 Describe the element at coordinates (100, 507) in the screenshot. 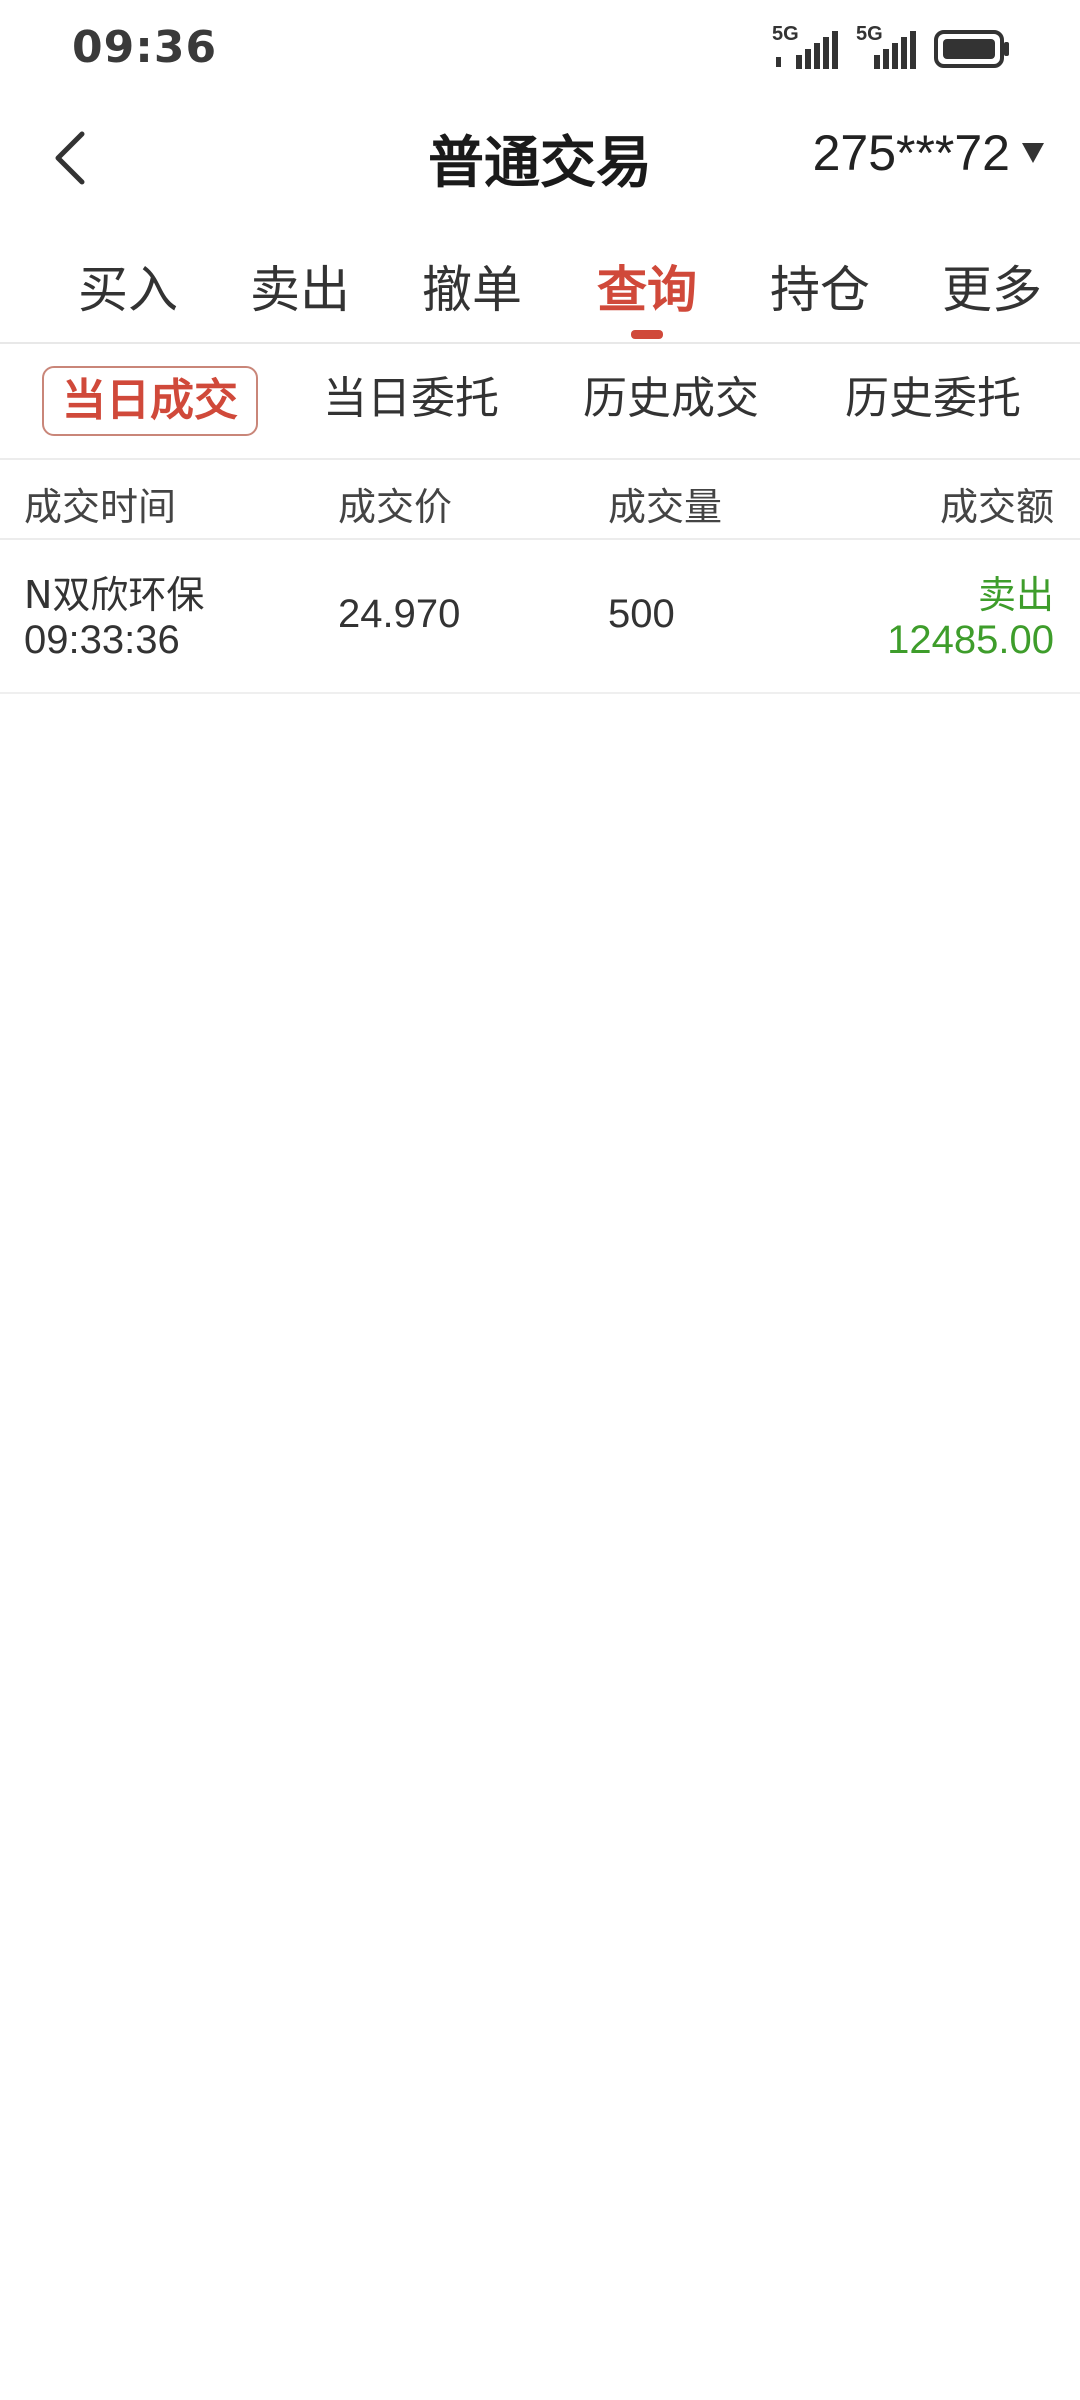

I see `column-header-time: 成交时间` at that location.